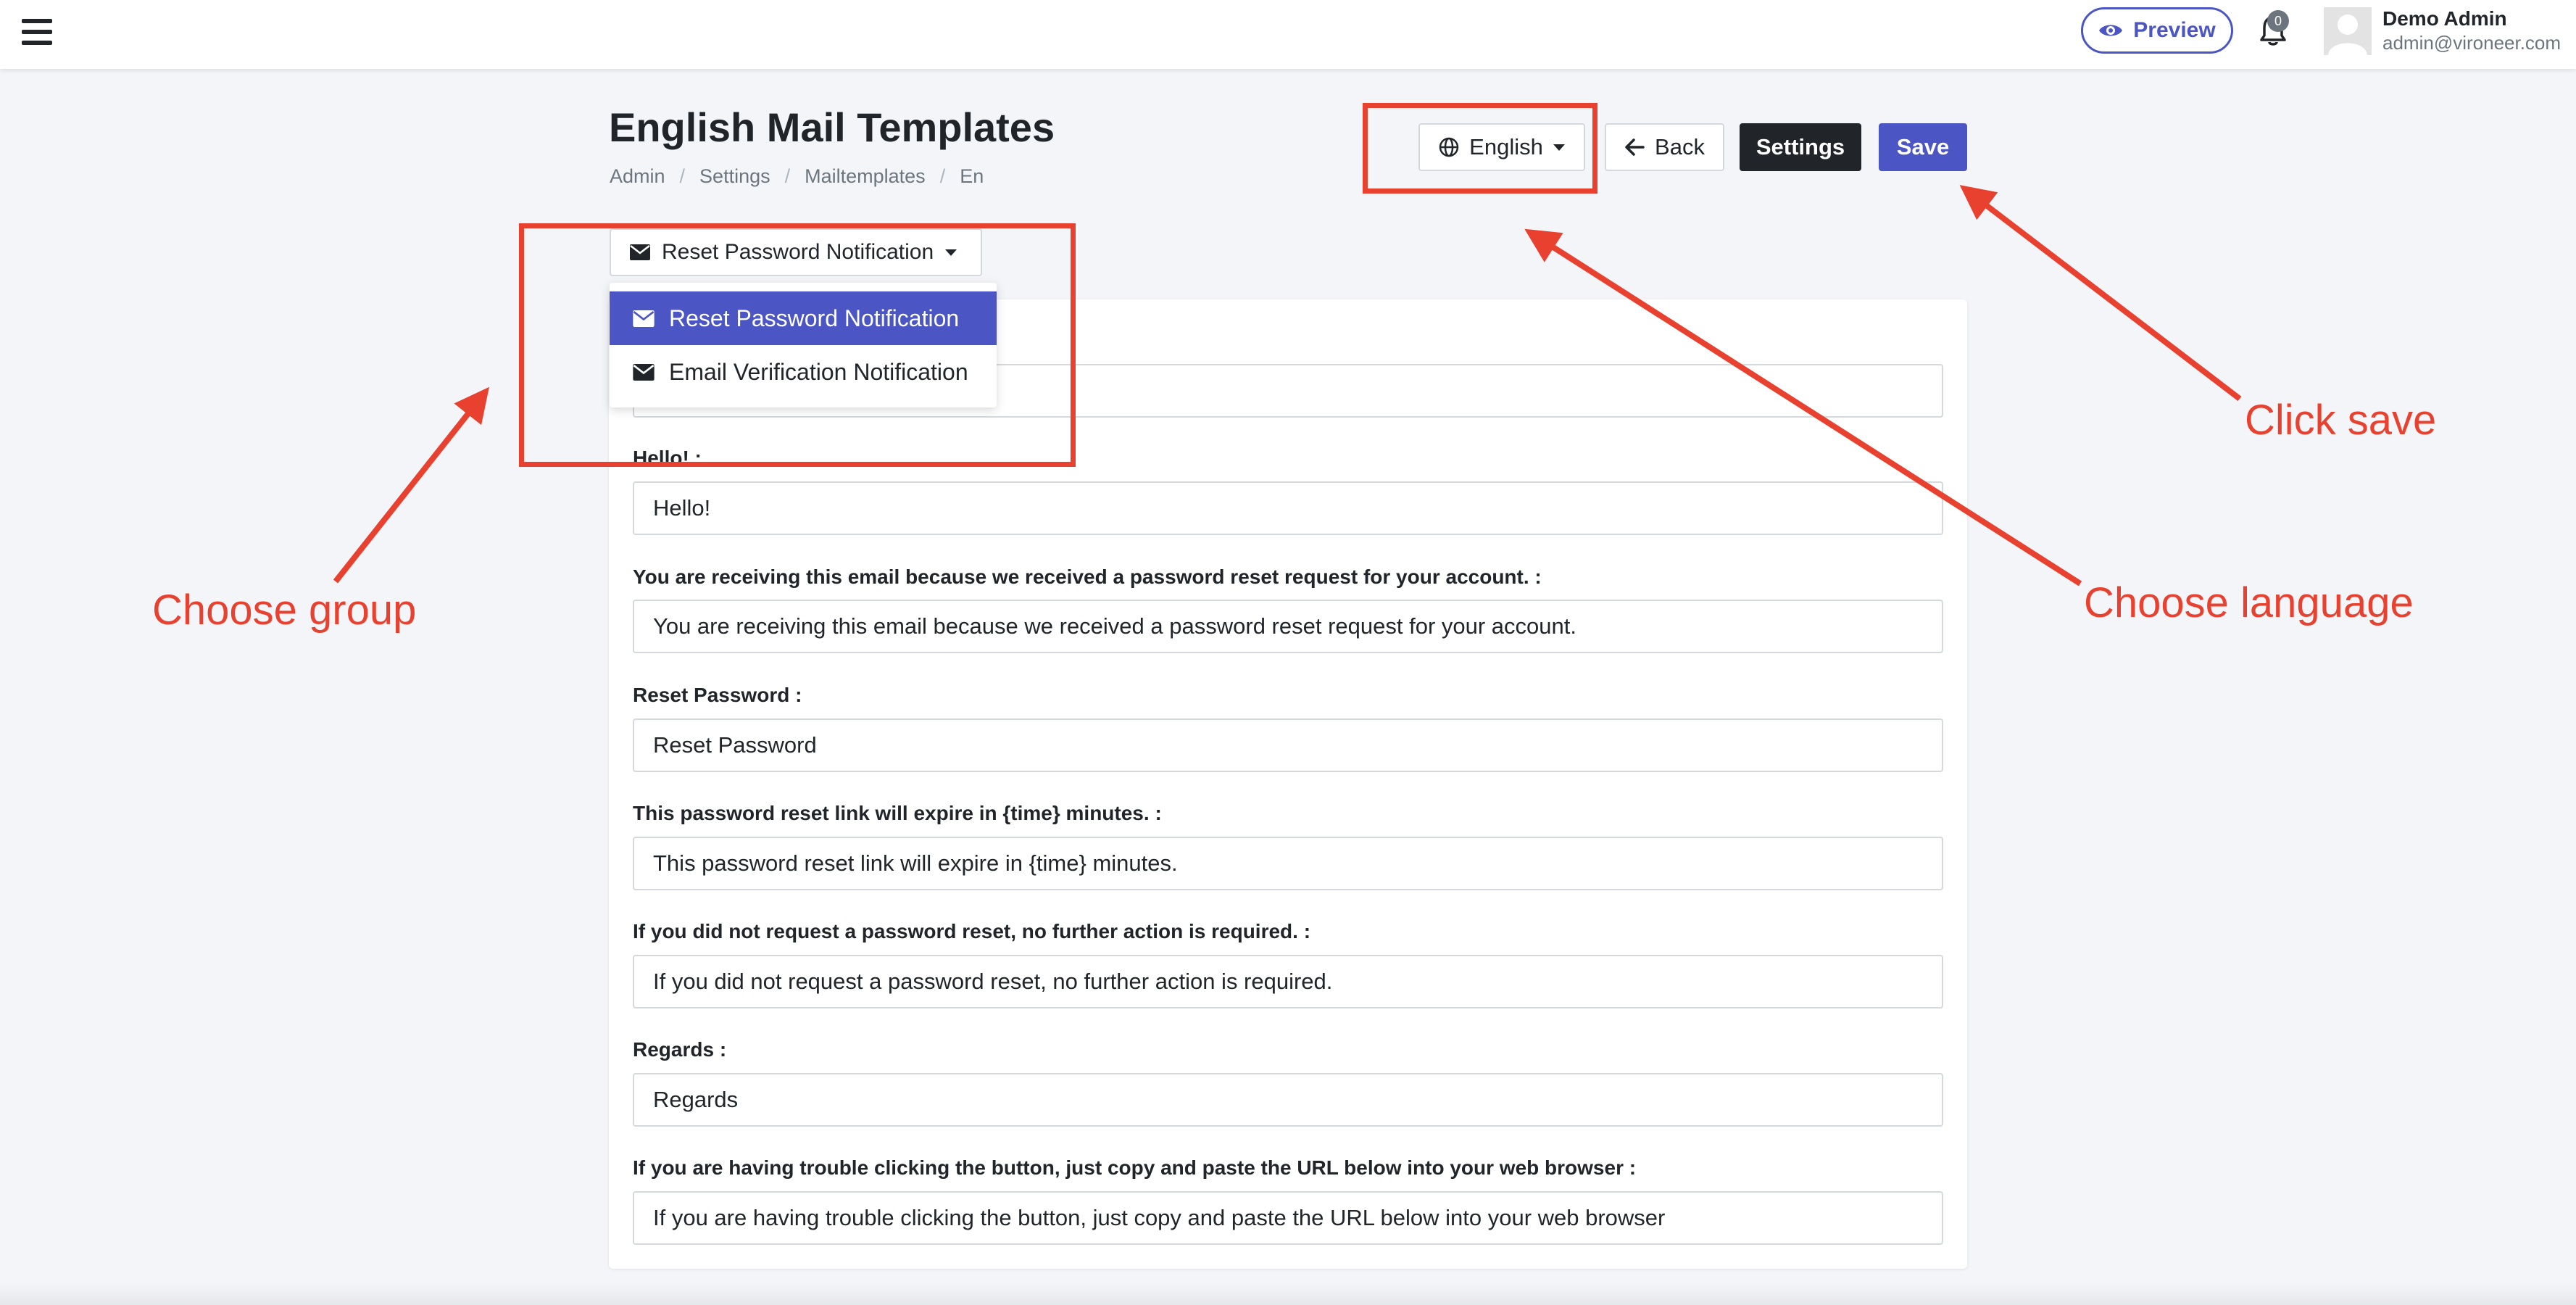 The height and width of the screenshot is (1305, 2576). I want to click on top-navbar: Preview 0 Demo Admin admin@vironeer.com, so click(1288, 34).